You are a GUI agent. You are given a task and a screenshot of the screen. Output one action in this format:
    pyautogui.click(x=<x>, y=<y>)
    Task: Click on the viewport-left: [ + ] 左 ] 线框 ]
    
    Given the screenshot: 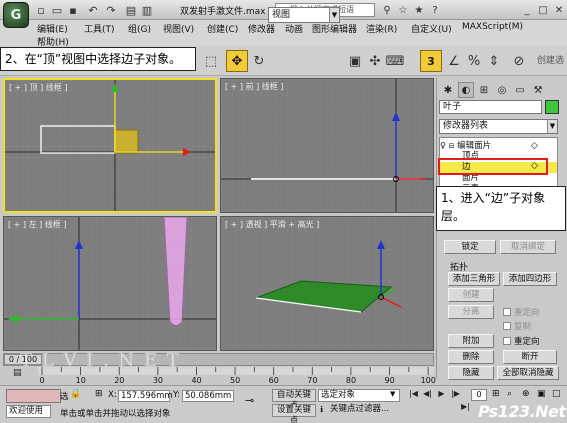 What is the action you would take?
    pyautogui.click(x=110, y=283)
    